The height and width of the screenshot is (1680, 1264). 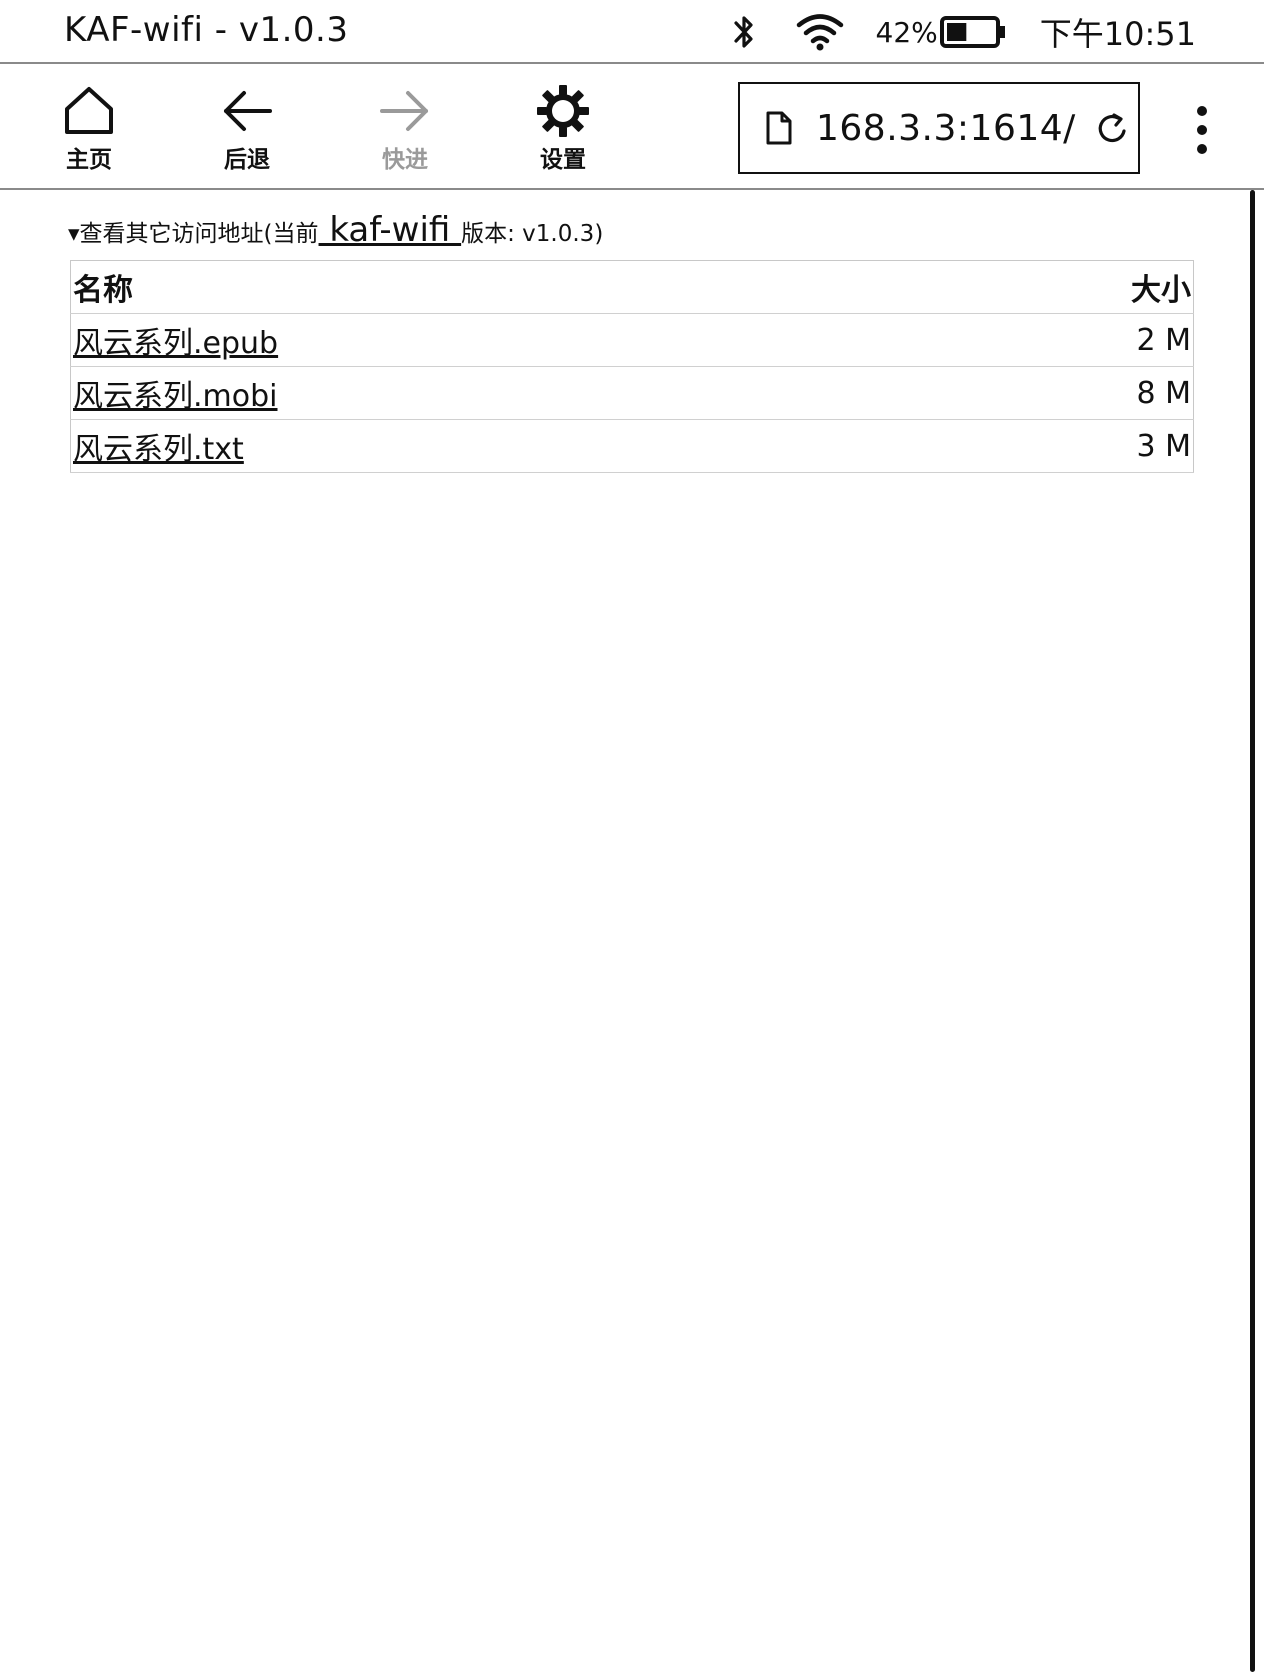 I want to click on home-icon, so click(x=89, y=110).